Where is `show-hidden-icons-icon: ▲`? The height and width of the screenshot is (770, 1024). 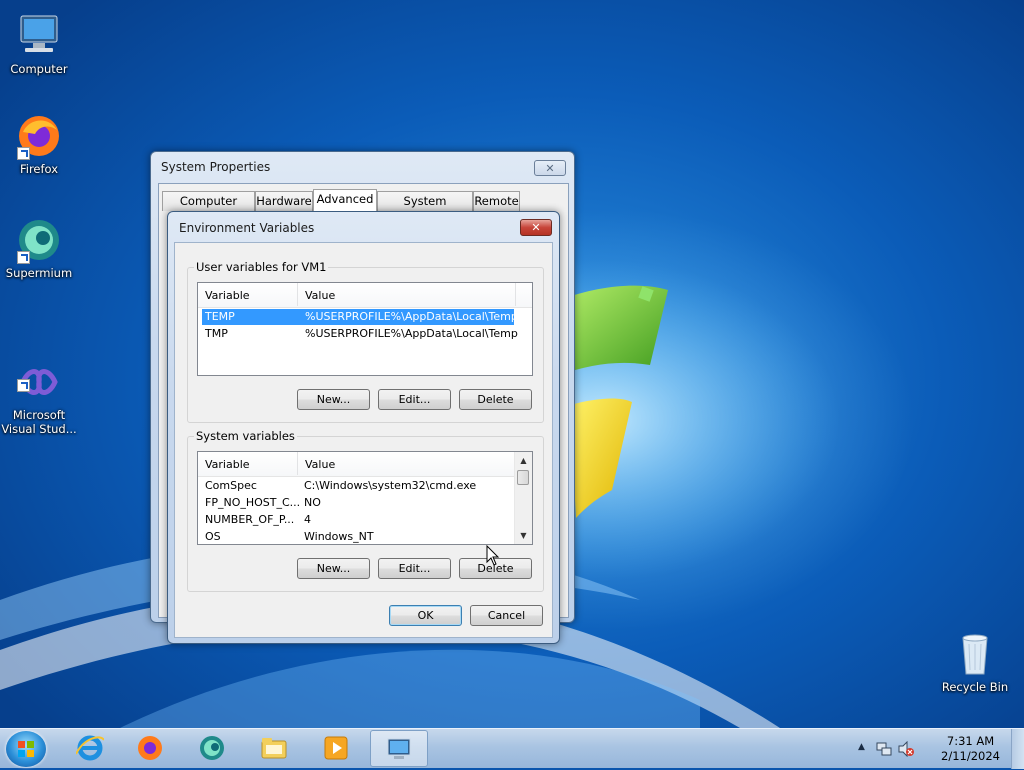 show-hidden-icons-icon: ▲ is located at coordinates (861, 747).